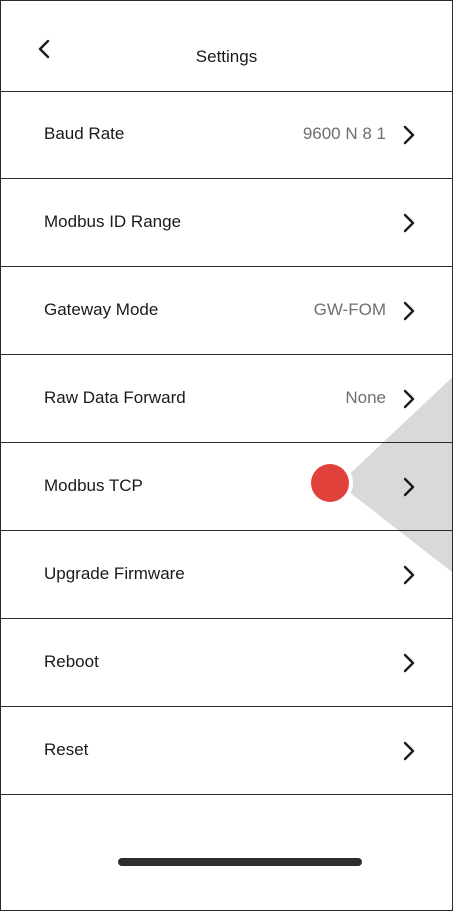 This screenshot has height=911, width=453. What do you see at coordinates (365, 397) in the screenshot?
I see `row-value: None` at bounding box center [365, 397].